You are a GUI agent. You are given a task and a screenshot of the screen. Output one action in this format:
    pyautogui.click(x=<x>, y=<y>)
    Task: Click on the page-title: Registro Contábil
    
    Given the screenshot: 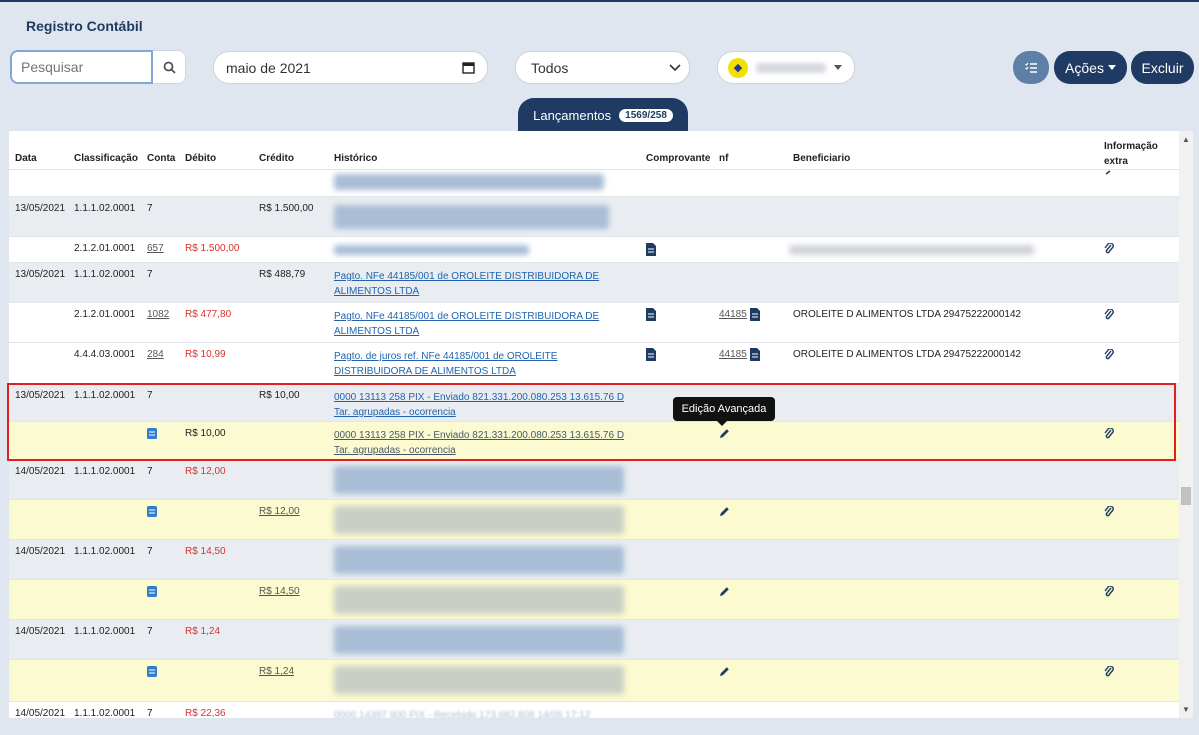 What is the action you would take?
    pyautogui.click(x=84, y=26)
    